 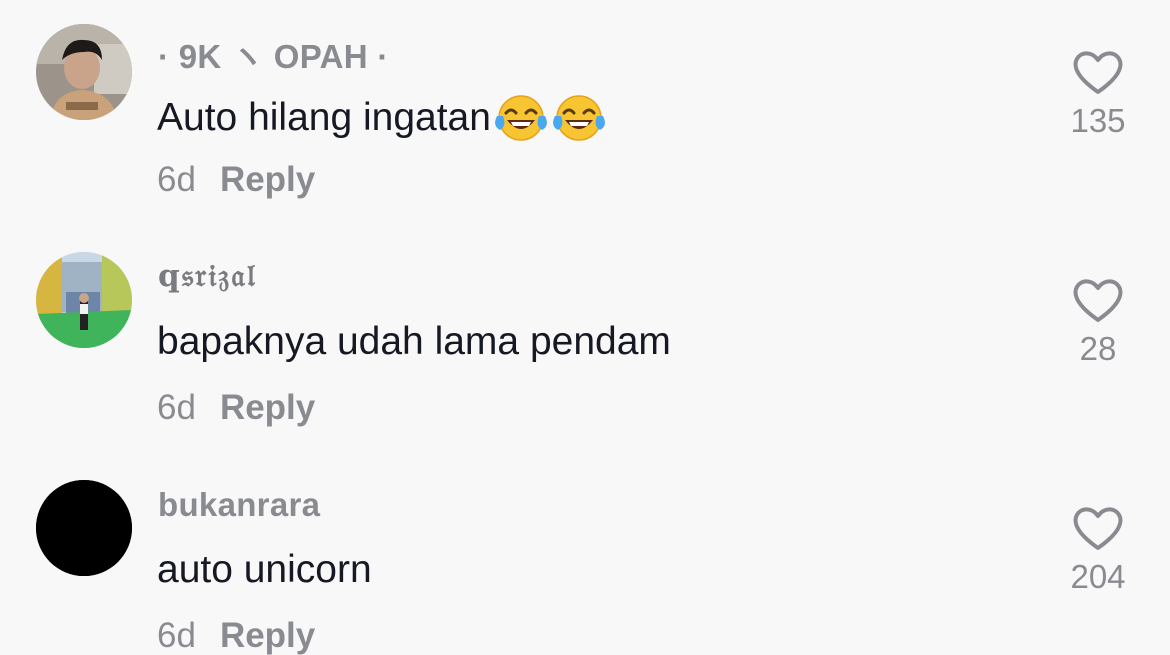 I want to click on comment-text-row: auto unicorn, so click(x=264, y=570).